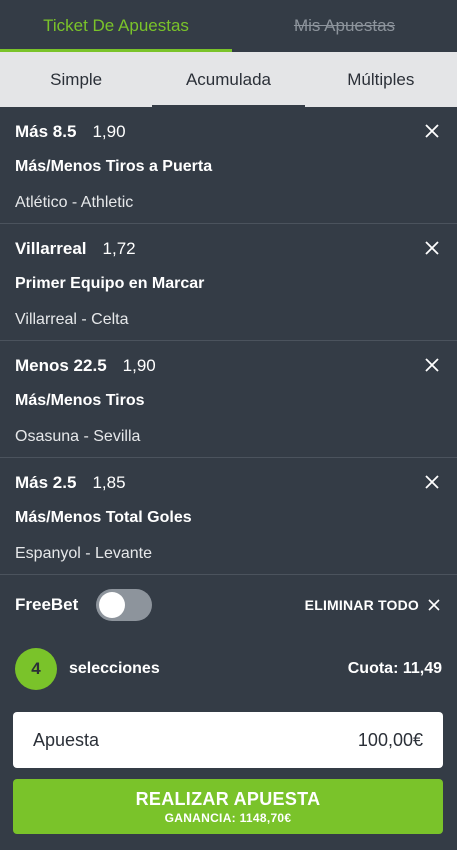  I want to click on bet-pick-line: Menos 22.5 1,90, so click(85, 366).